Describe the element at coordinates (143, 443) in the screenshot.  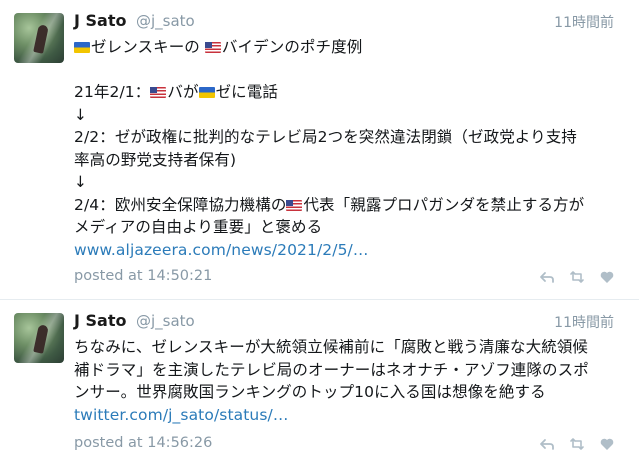
I see `posted-time: posted at 14:56:26` at that location.